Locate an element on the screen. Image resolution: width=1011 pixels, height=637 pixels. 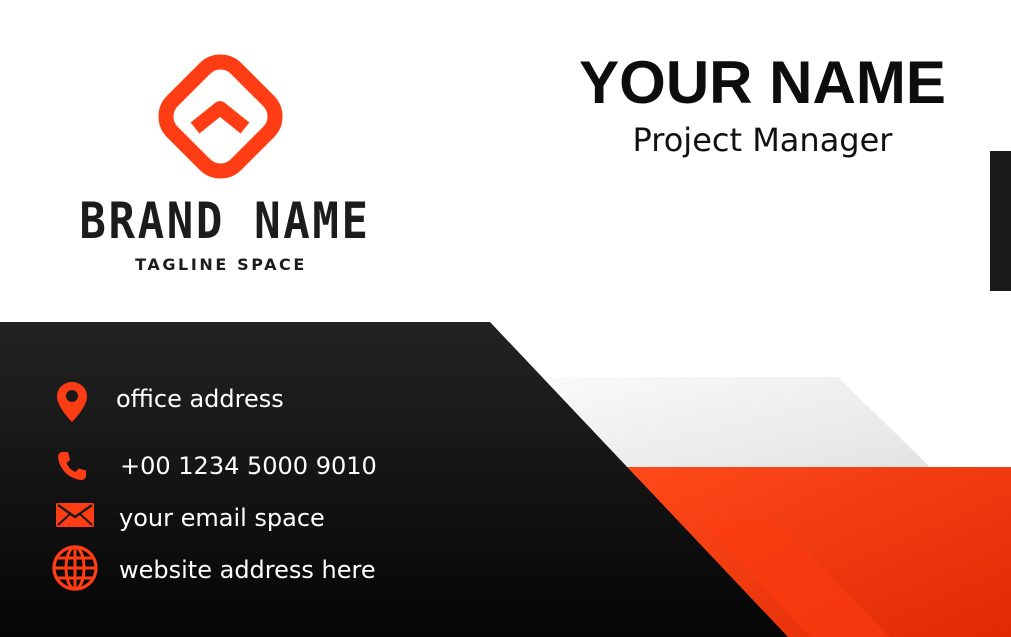
globe-icon is located at coordinates (75, 568).